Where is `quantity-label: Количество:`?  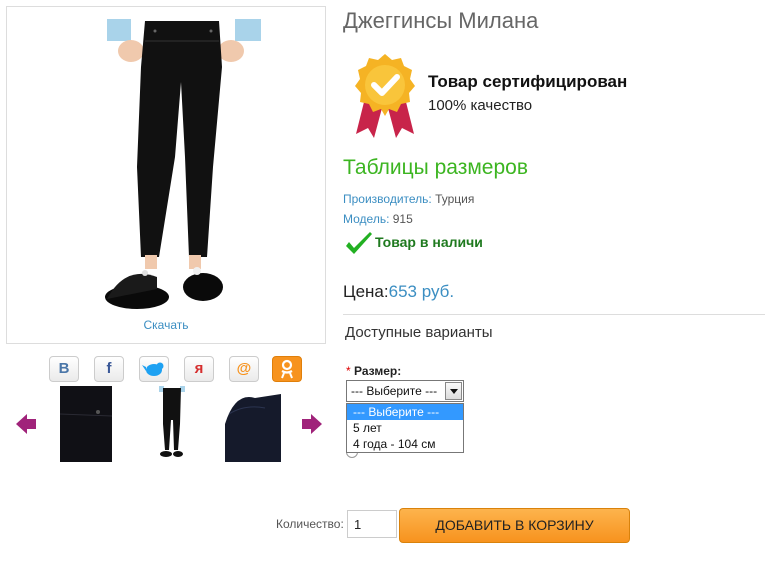
quantity-label: Количество: is located at coordinates (310, 524).